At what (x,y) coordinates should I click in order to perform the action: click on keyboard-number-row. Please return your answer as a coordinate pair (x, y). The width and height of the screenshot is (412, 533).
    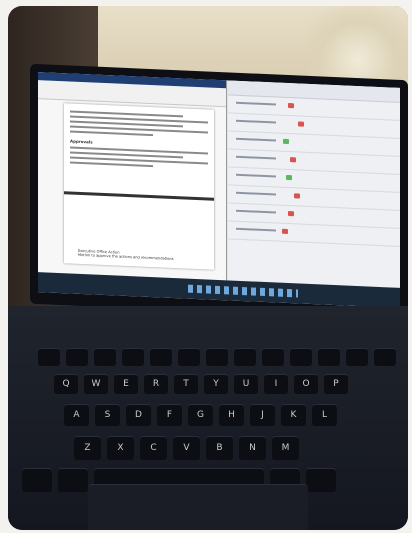
    Looking at the image, I should click on (217, 357).